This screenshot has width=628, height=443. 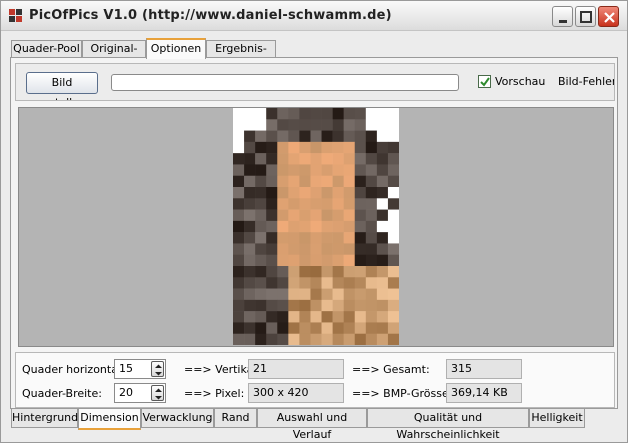 What do you see at coordinates (140, 393) in the screenshot?
I see `width-spinner: 20` at bounding box center [140, 393].